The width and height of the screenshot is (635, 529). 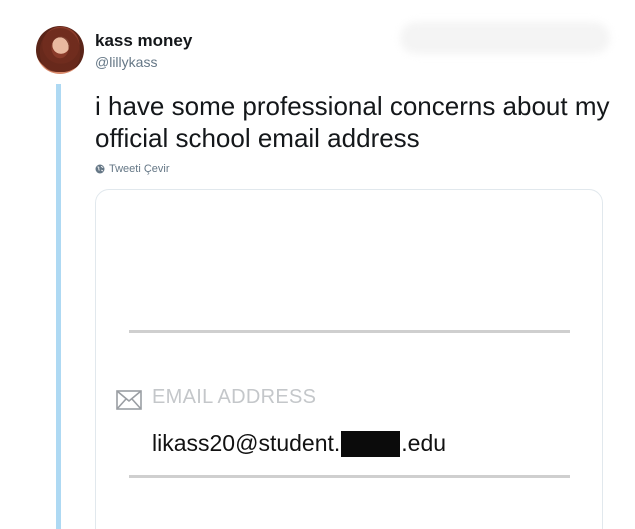 What do you see at coordinates (129, 400) in the screenshot?
I see `envelope-icon` at bounding box center [129, 400].